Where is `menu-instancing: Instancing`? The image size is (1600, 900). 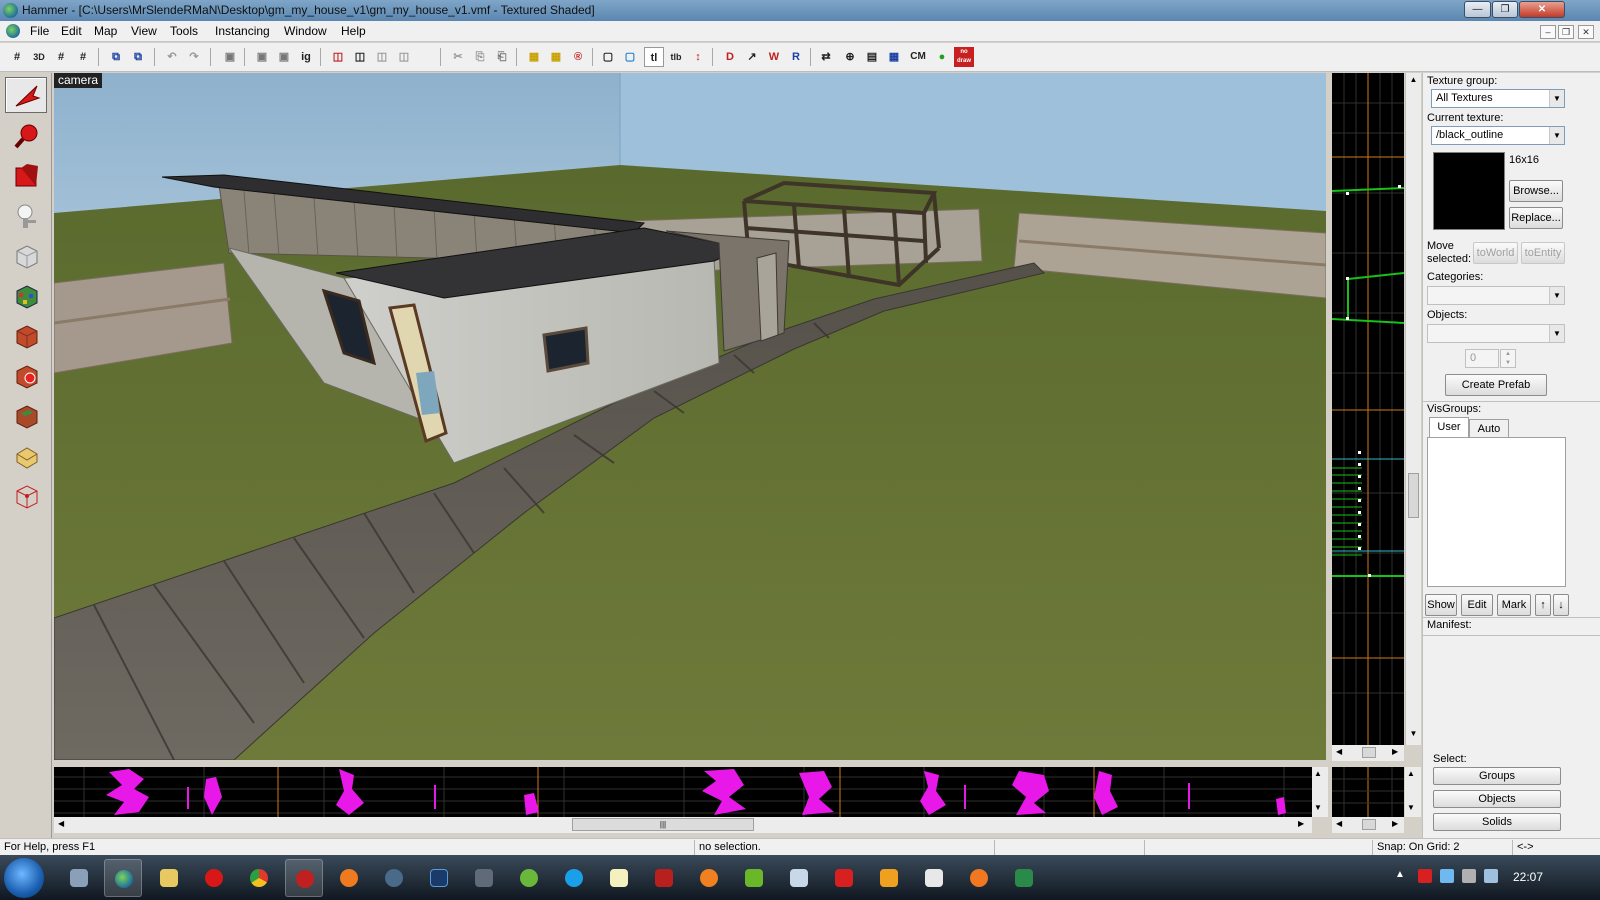
menu-instancing: Instancing is located at coordinates (242, 31).